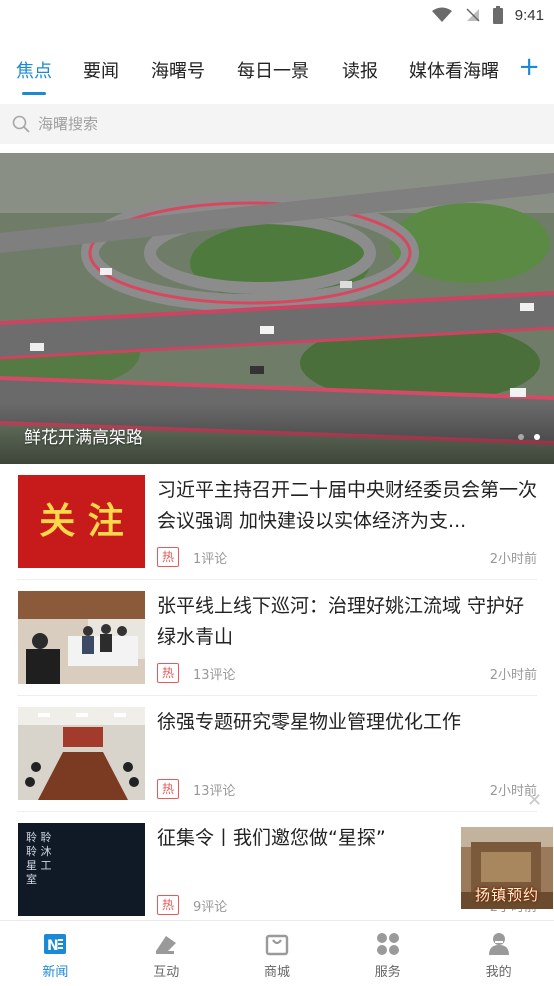 The image size is (554, 986). Describe the element at coordinates (498, 972) in the screenshot. I see `nav-label: 我的` at that location.